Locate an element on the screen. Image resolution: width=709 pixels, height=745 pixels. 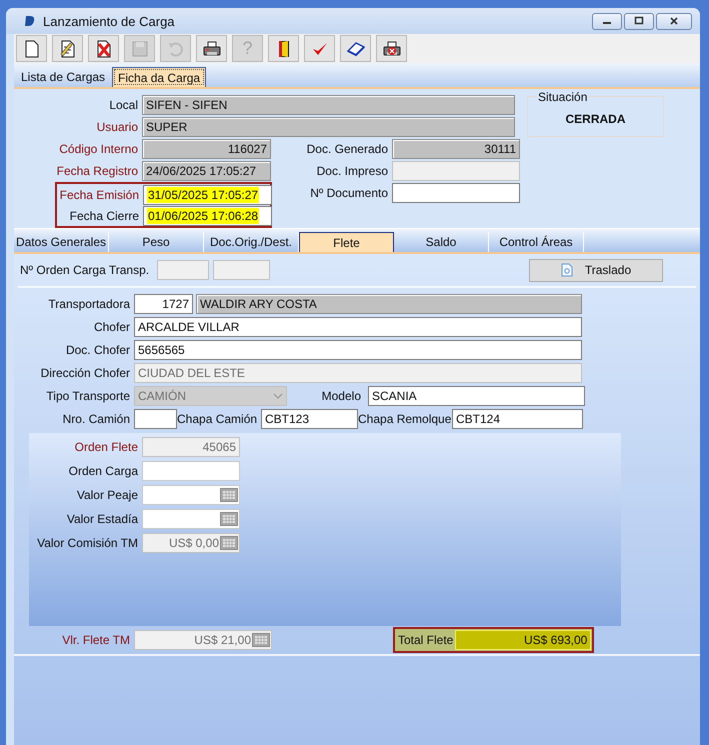
text-field: CBT124 is located at coordinates (517, 418).